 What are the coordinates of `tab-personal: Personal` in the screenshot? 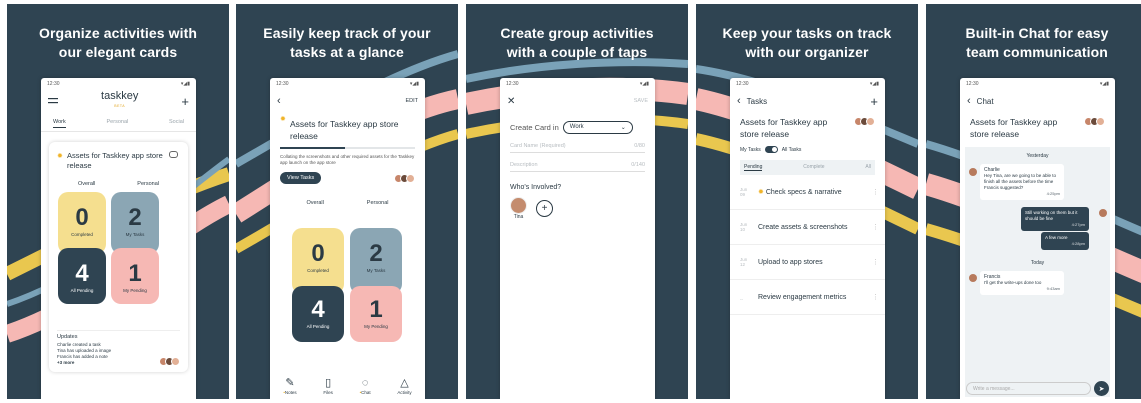 It's located at (118, 123).